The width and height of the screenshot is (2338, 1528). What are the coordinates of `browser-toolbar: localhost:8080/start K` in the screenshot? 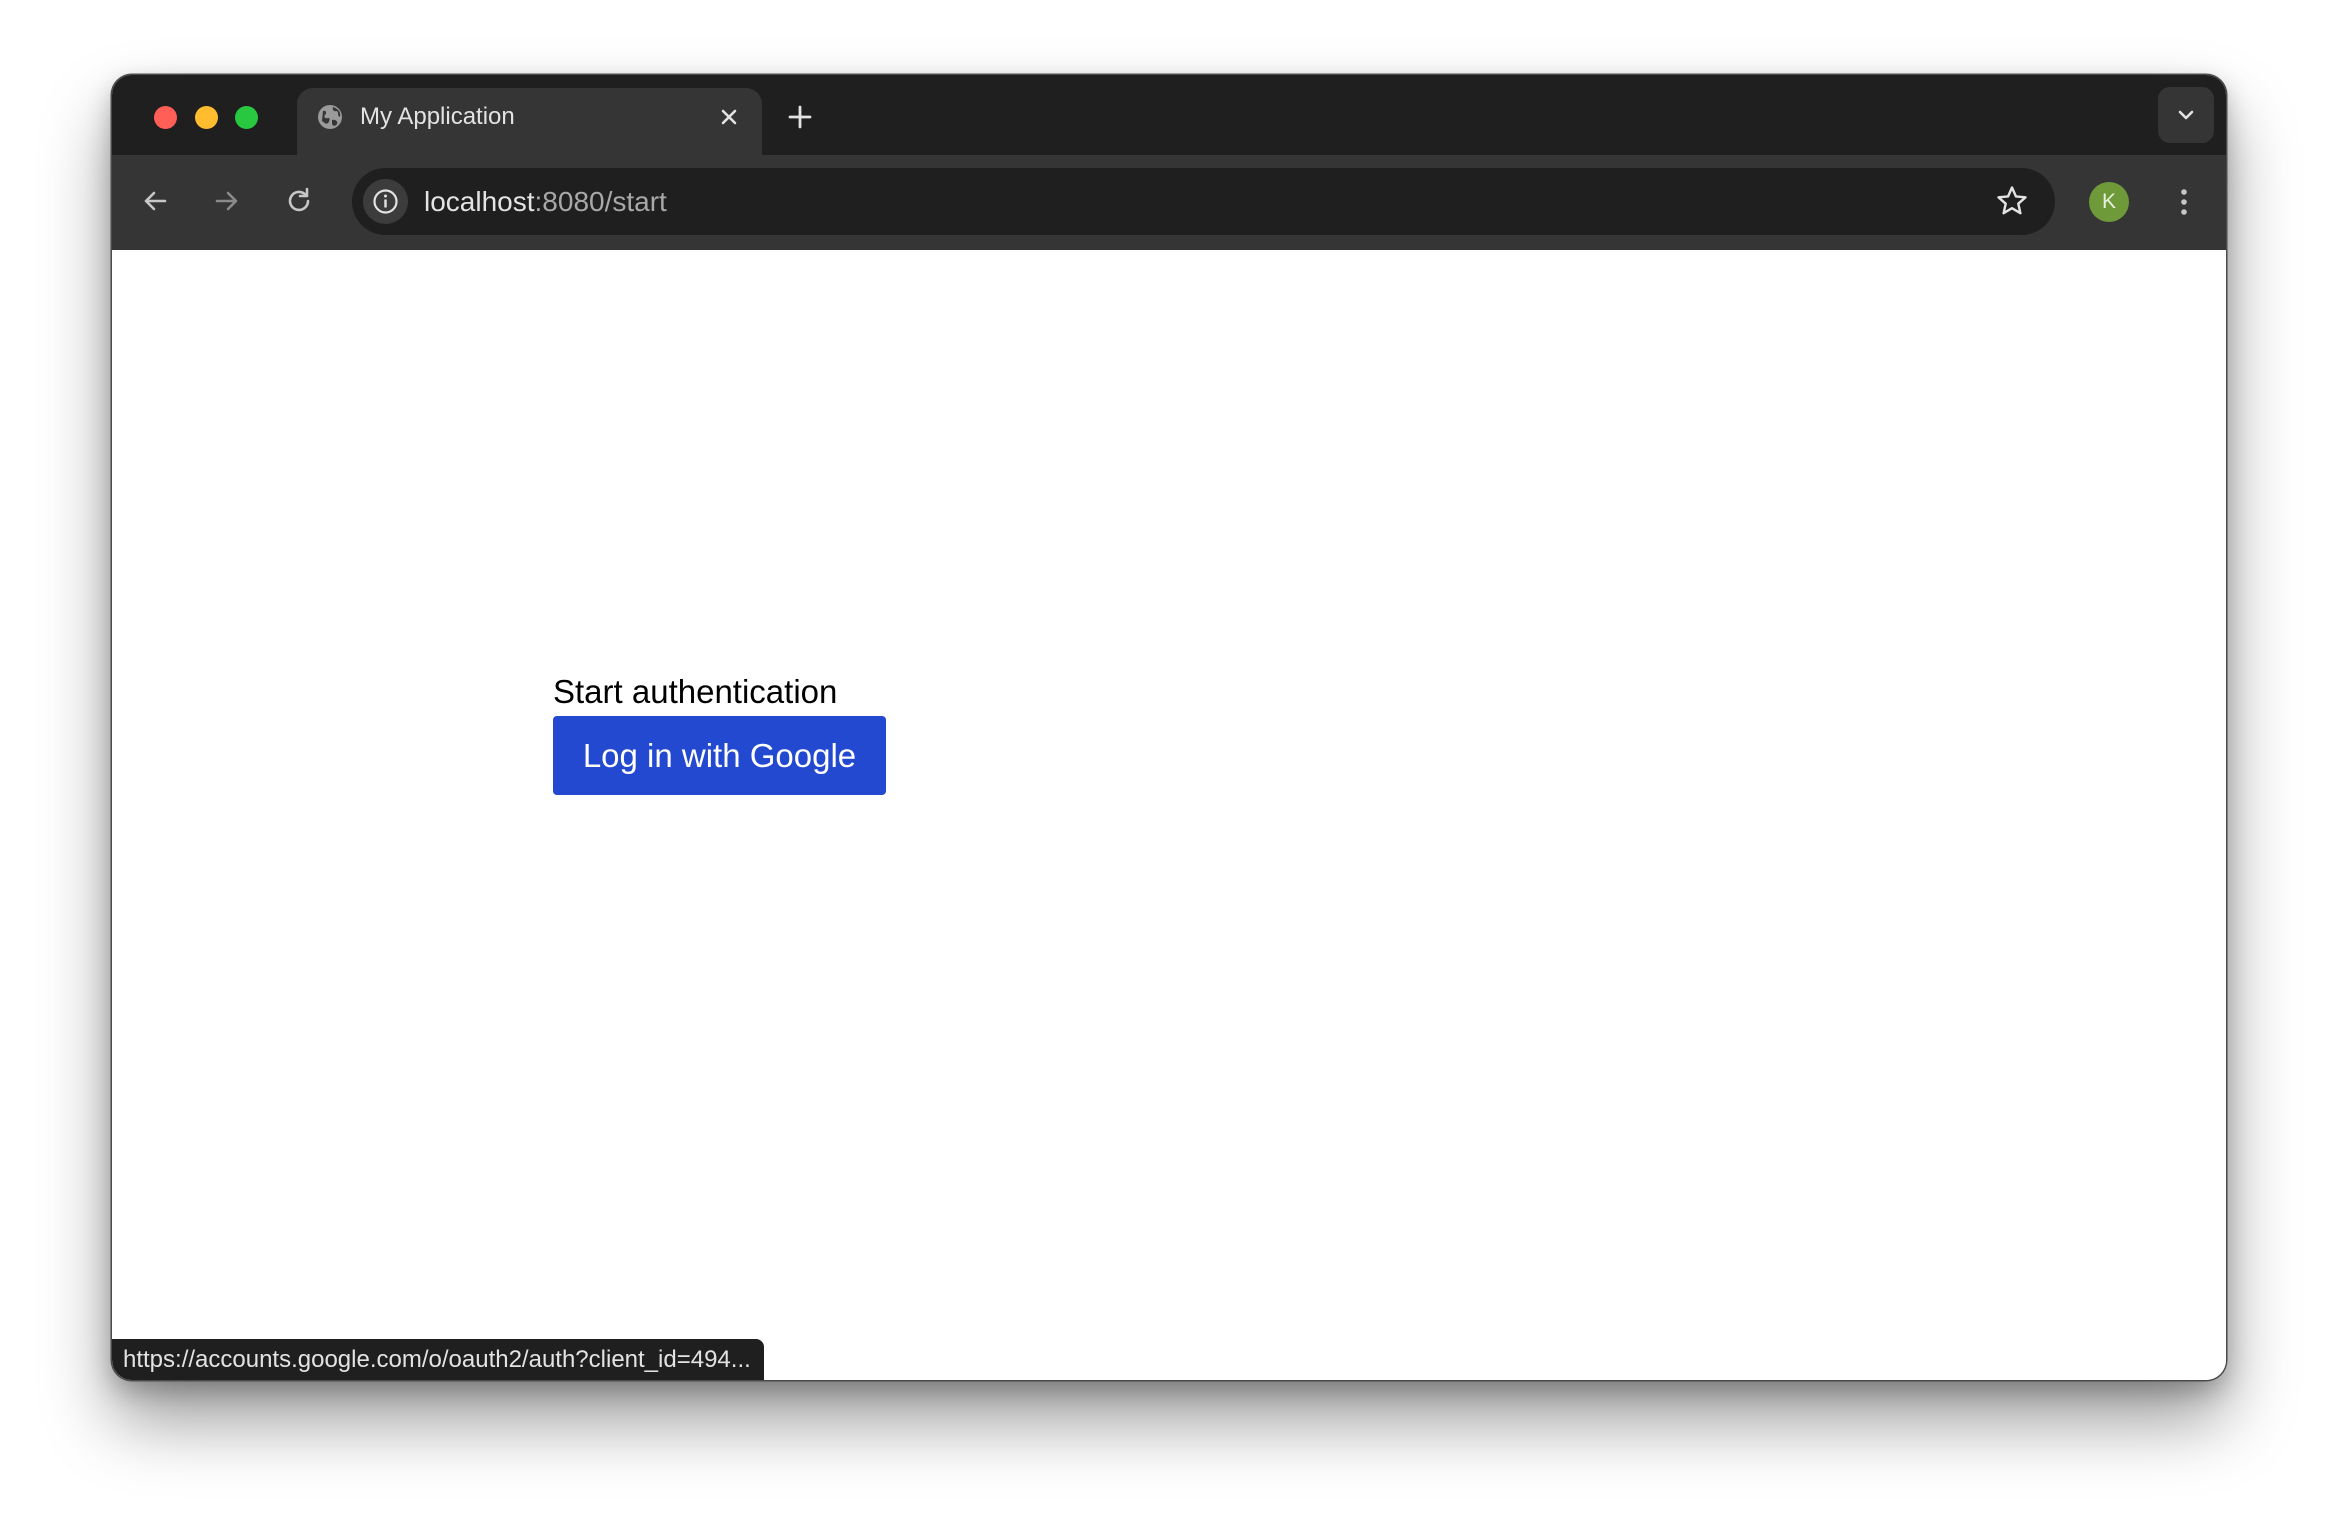 It's located at (1169, 202).